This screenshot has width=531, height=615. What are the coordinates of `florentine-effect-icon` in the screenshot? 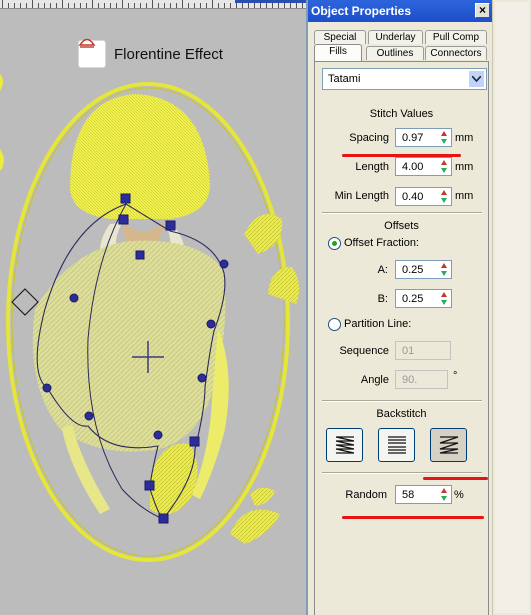 It's located at (92, 53).